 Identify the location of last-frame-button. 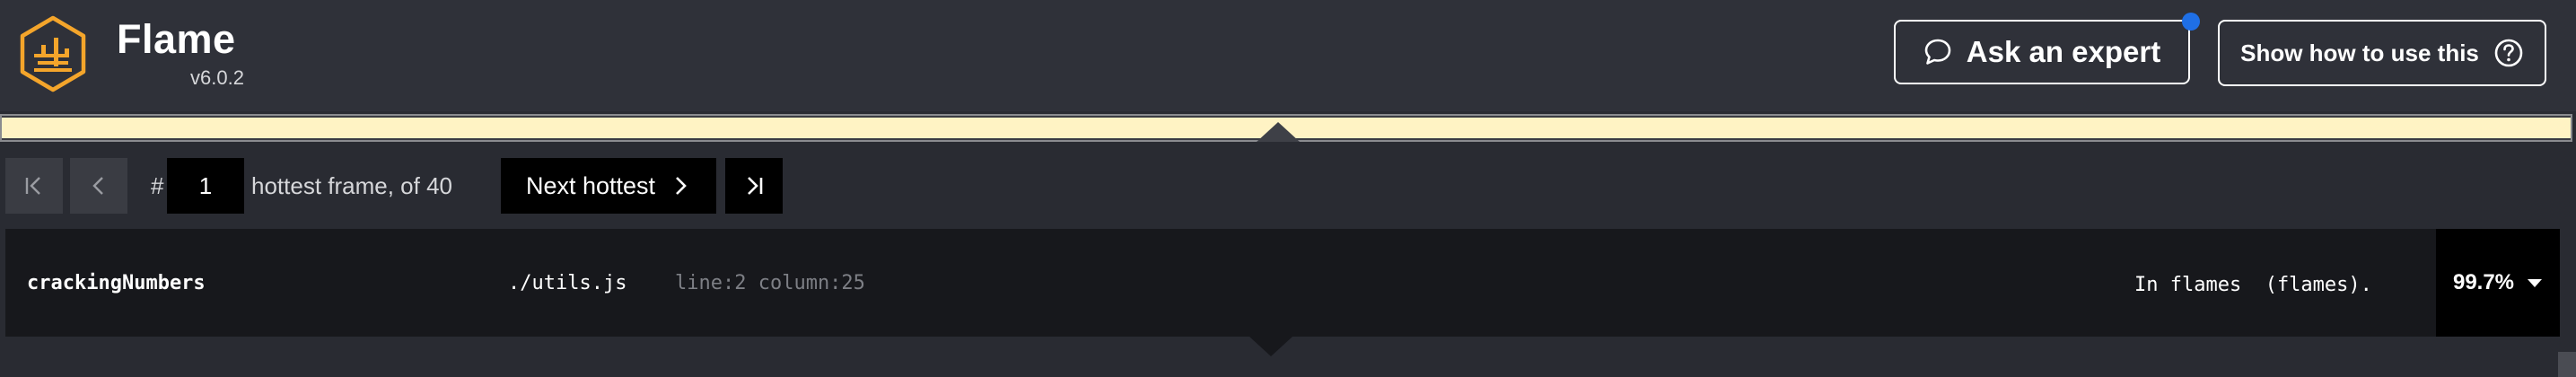
(754, 186).